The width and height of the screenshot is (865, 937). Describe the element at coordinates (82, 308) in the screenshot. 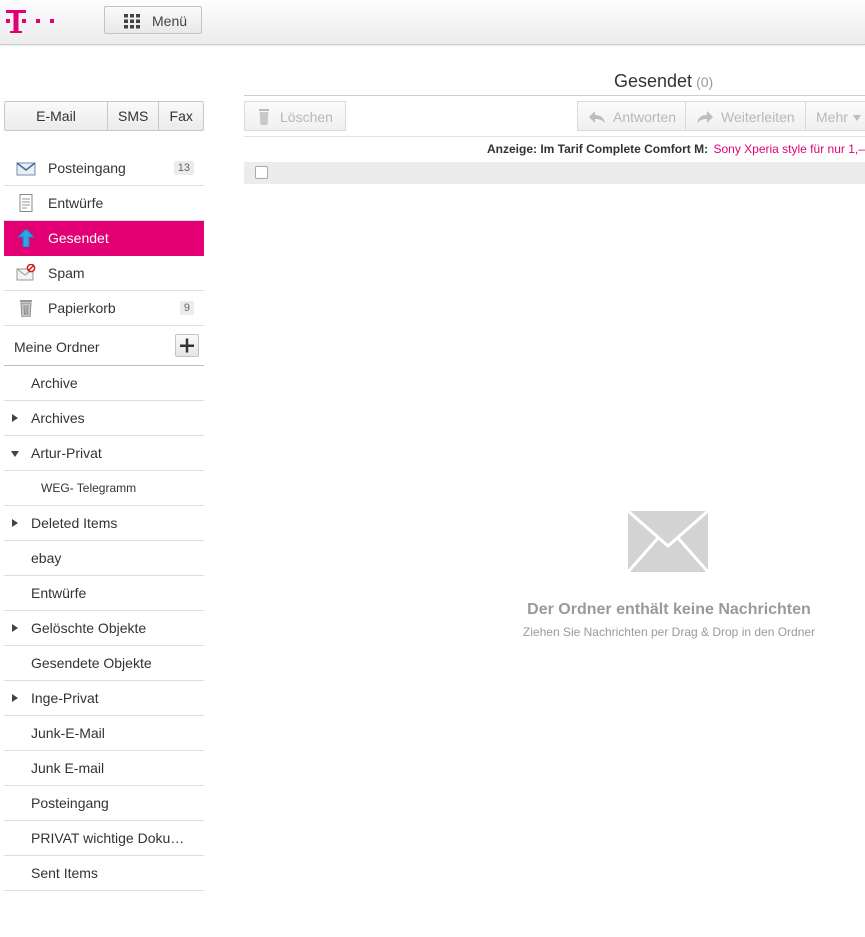

I see `folder-label: Papierkorb` at that location.